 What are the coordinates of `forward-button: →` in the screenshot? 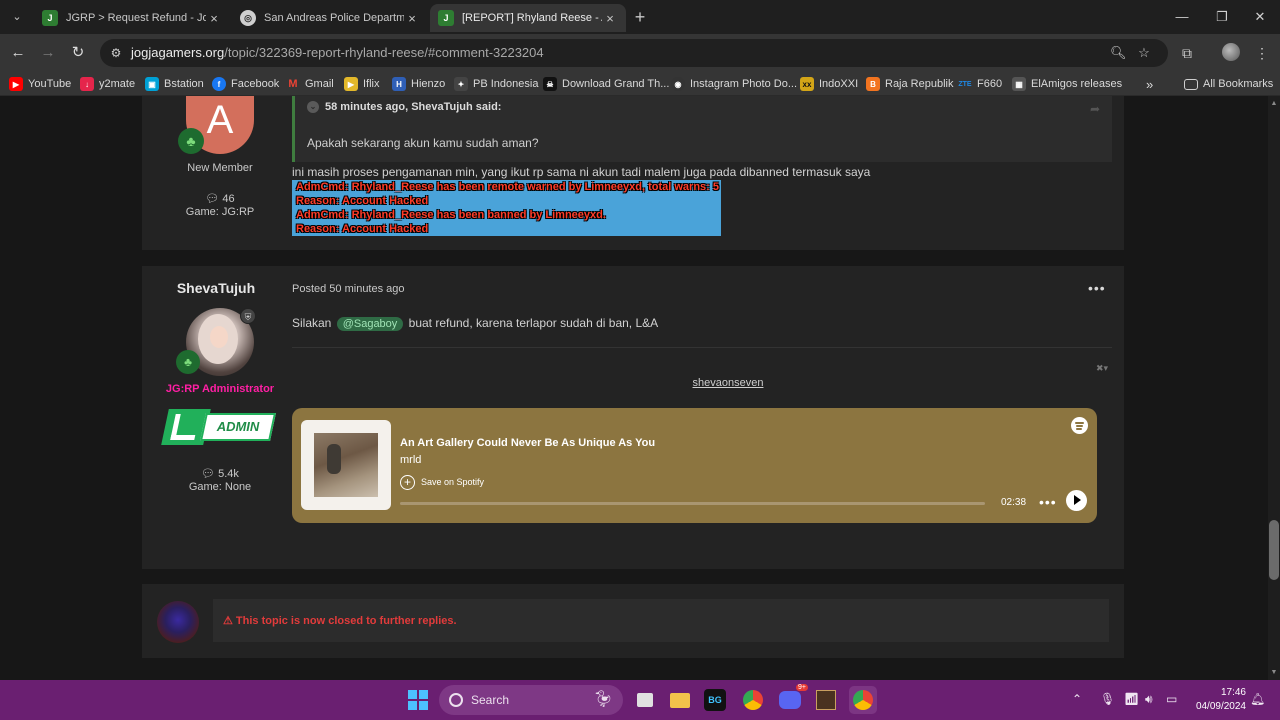 It's located at (48, 53).